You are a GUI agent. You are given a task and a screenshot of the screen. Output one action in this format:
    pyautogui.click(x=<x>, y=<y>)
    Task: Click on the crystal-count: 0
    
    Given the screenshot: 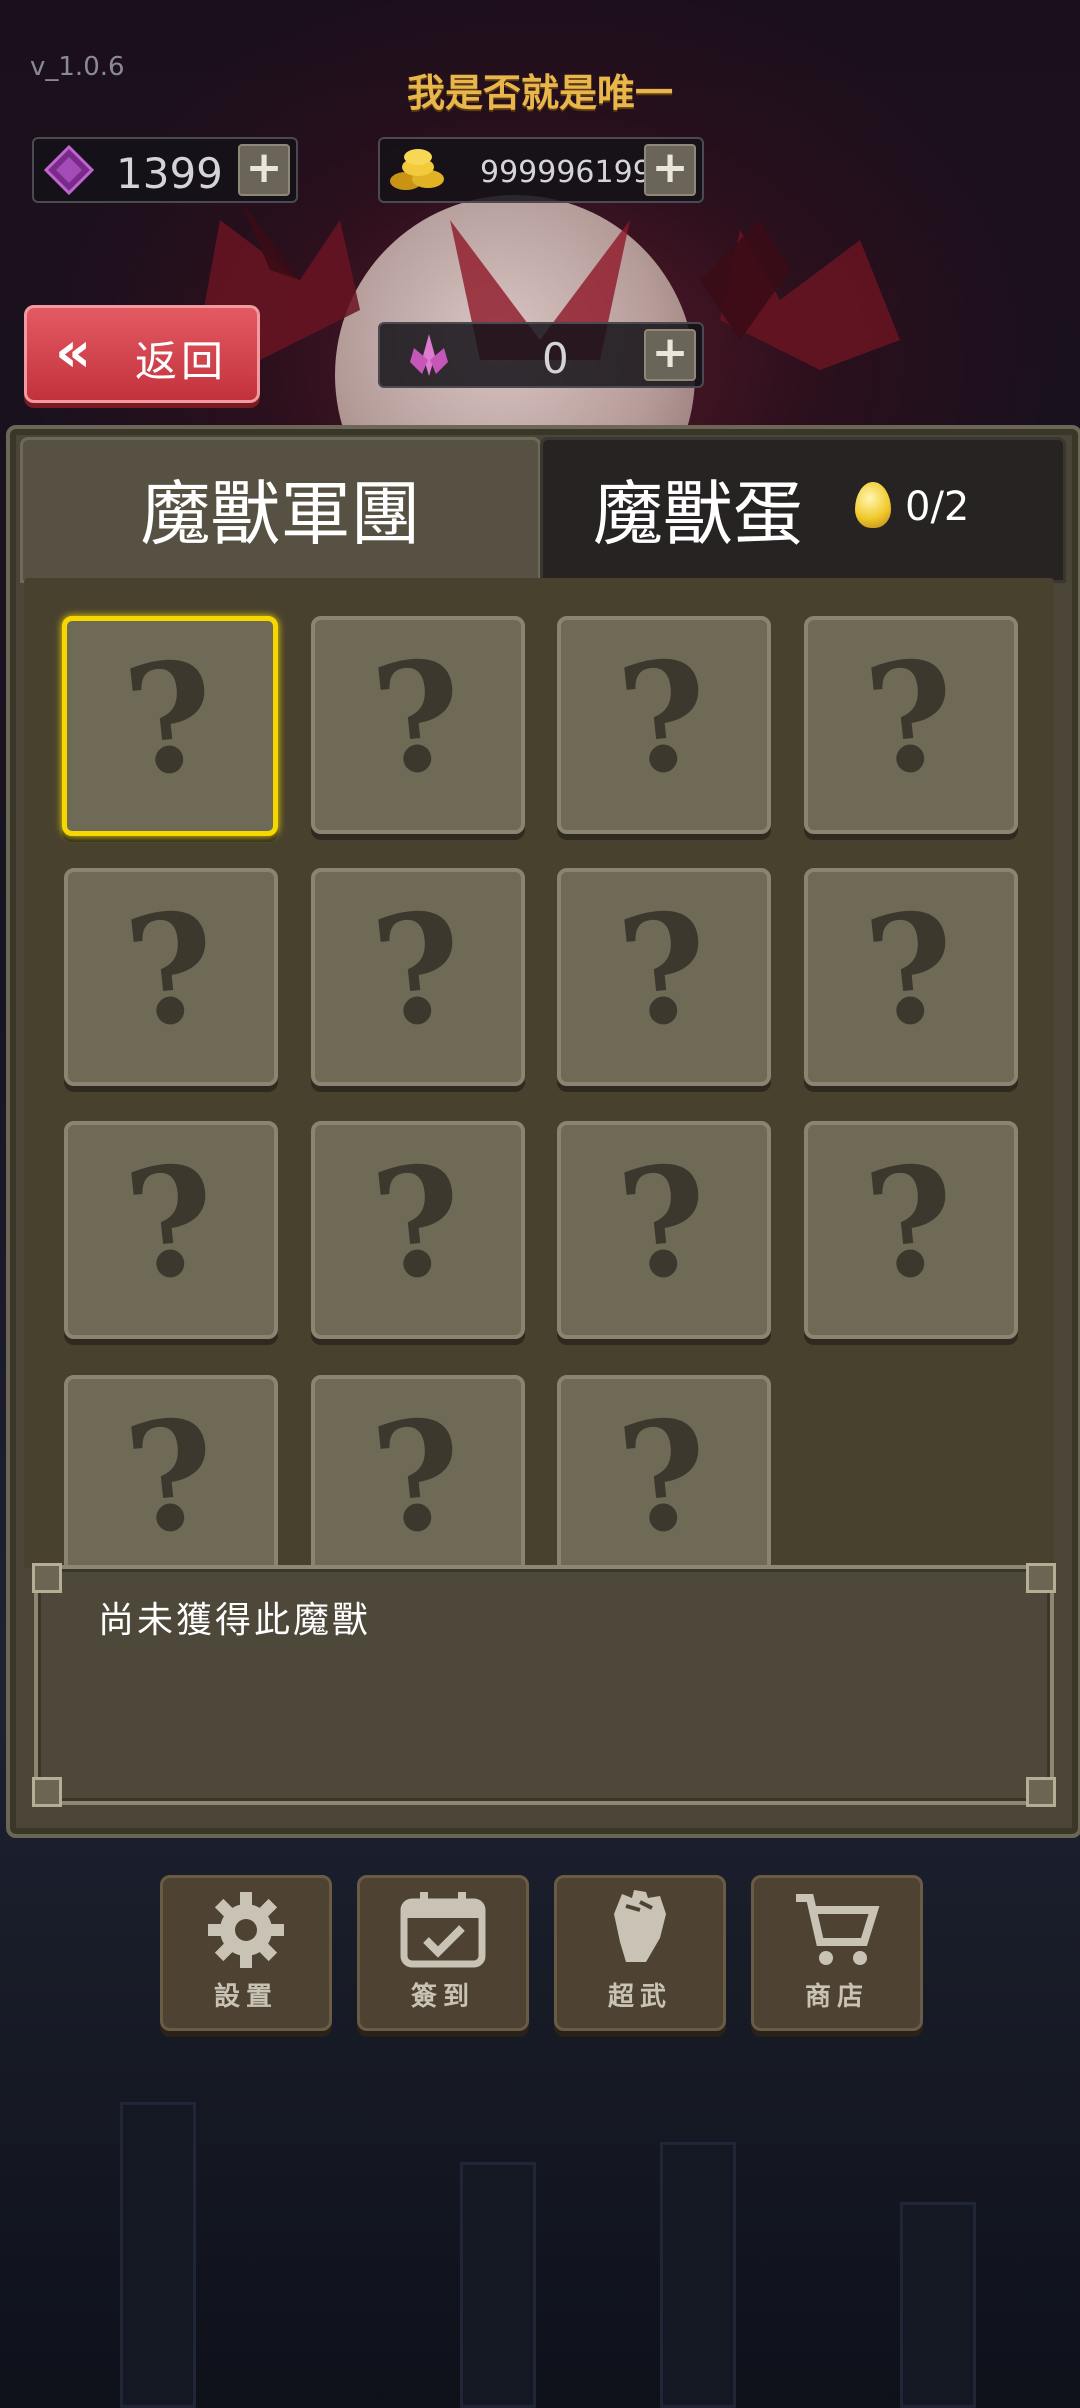 What is the action you would take?
    pyautogui.click(x=555, y=358)
    